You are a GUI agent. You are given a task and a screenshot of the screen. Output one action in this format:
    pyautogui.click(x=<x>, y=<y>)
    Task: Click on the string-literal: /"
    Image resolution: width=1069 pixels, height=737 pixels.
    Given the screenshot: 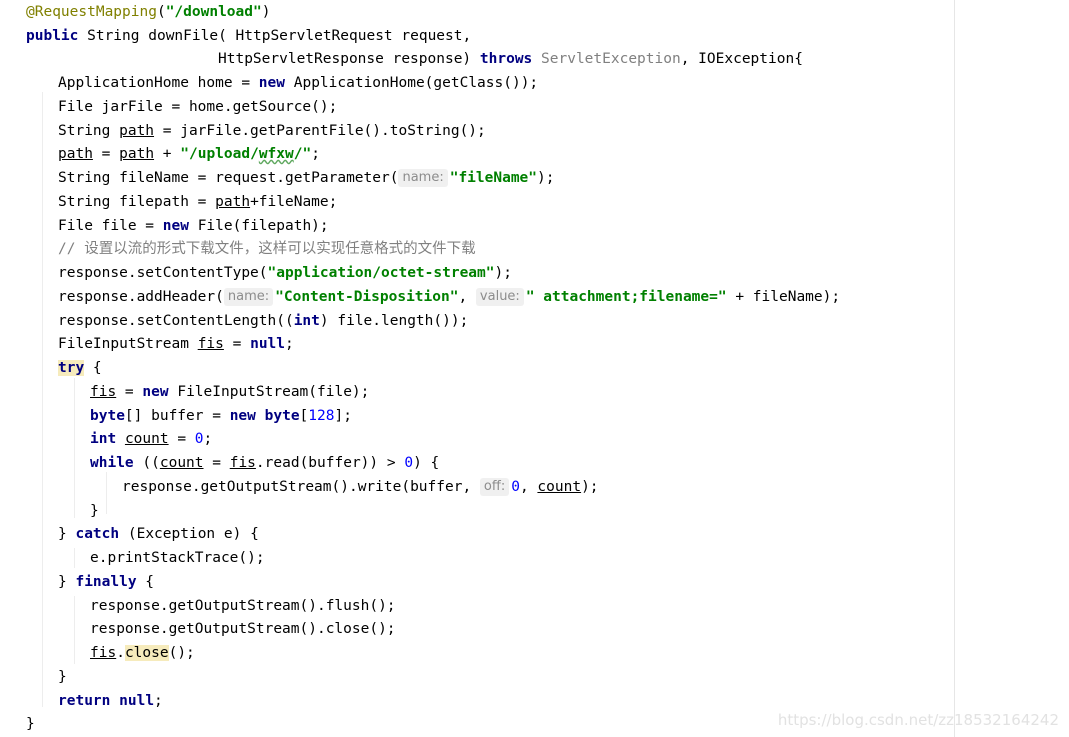 What is the action you would take?
    pyautogui.click(x=302, y=154)
    